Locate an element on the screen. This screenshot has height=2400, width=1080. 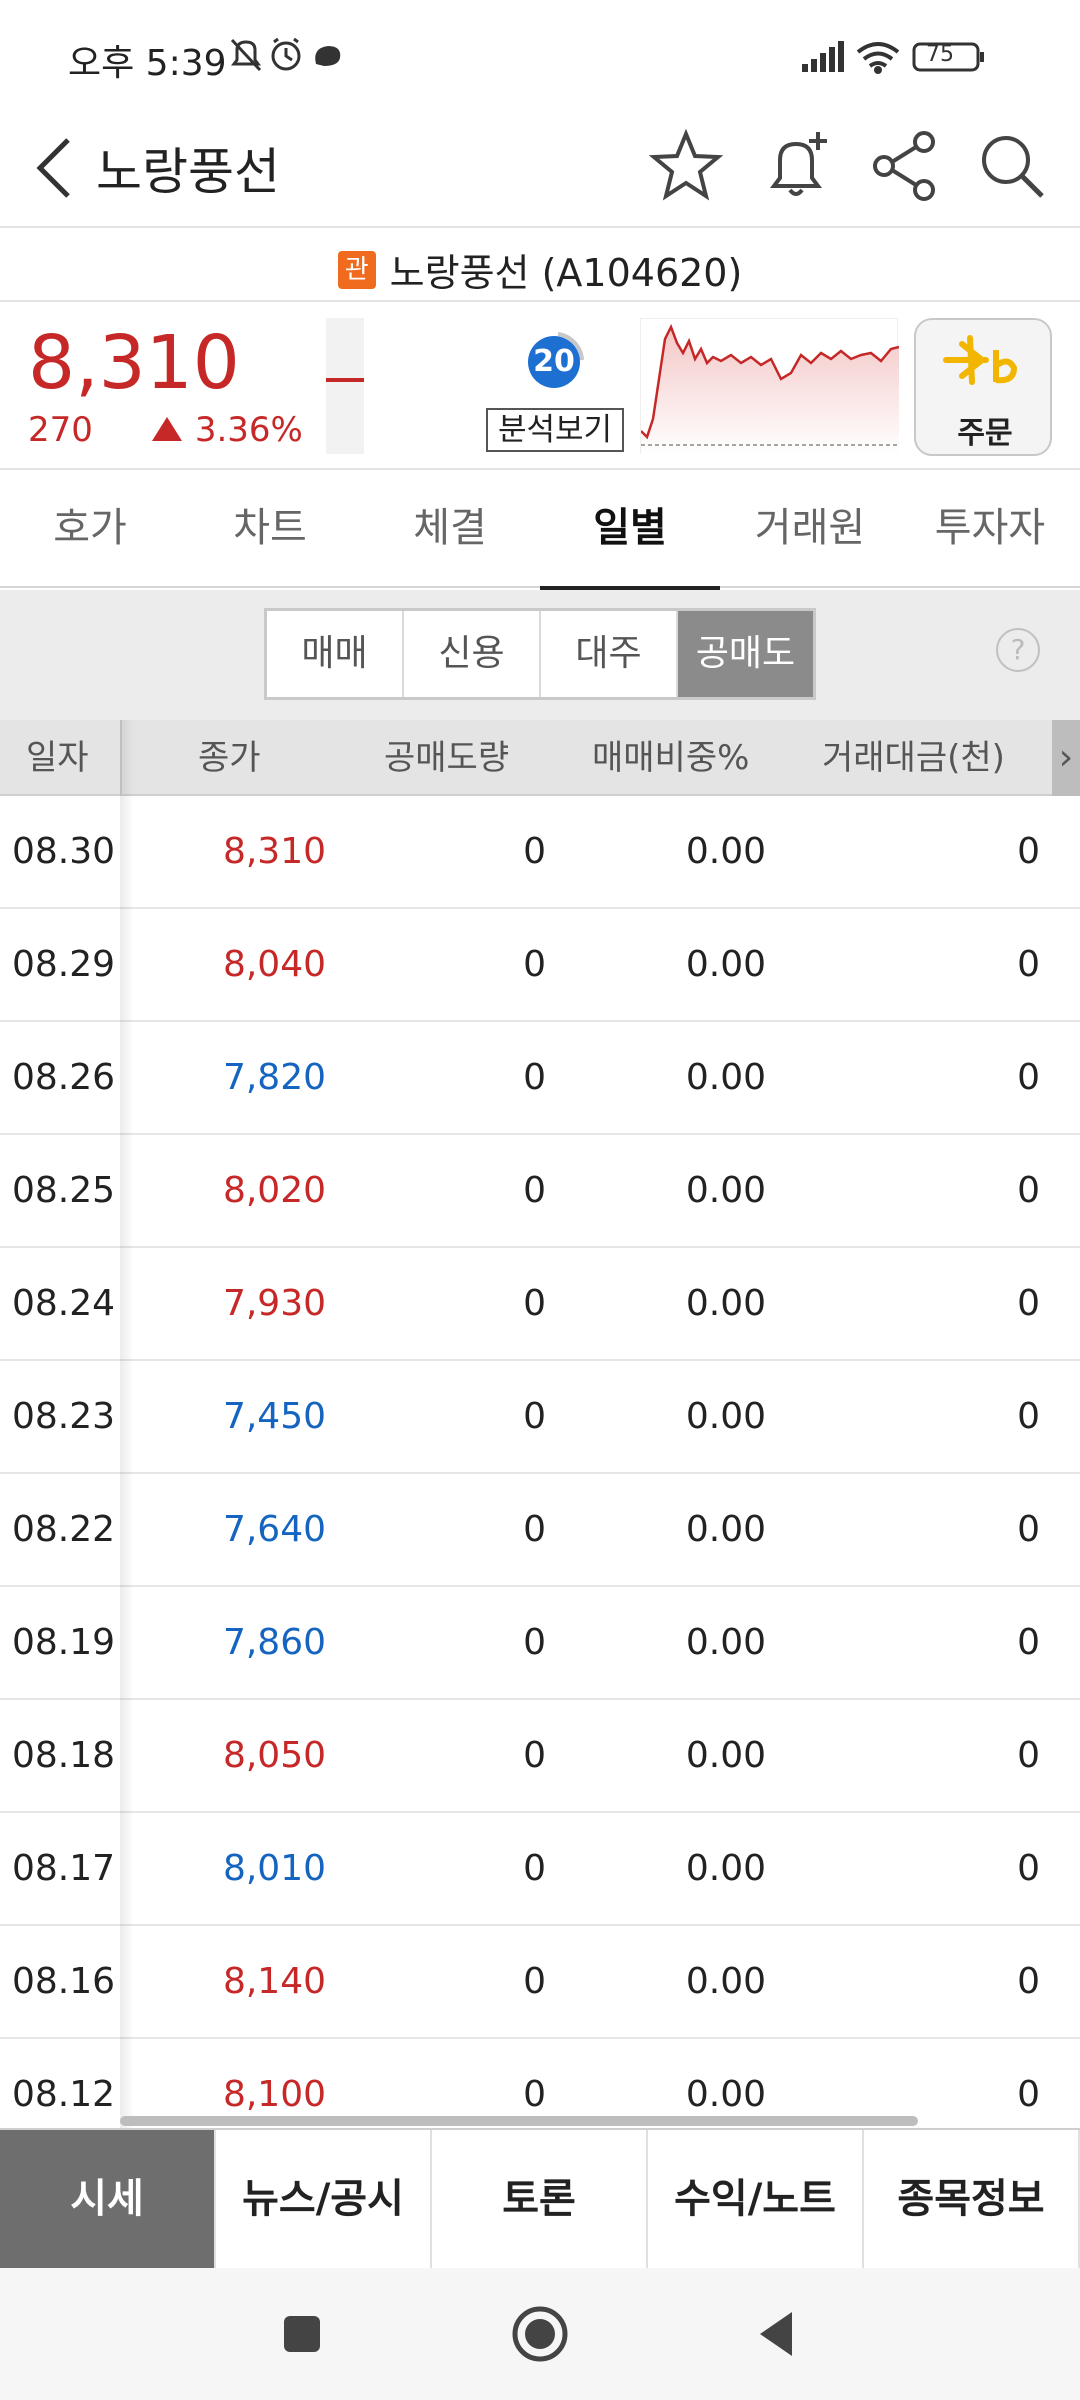
table-row: 08.12 8,100 0 0.00 0 is located at coordinates (540, 2083).